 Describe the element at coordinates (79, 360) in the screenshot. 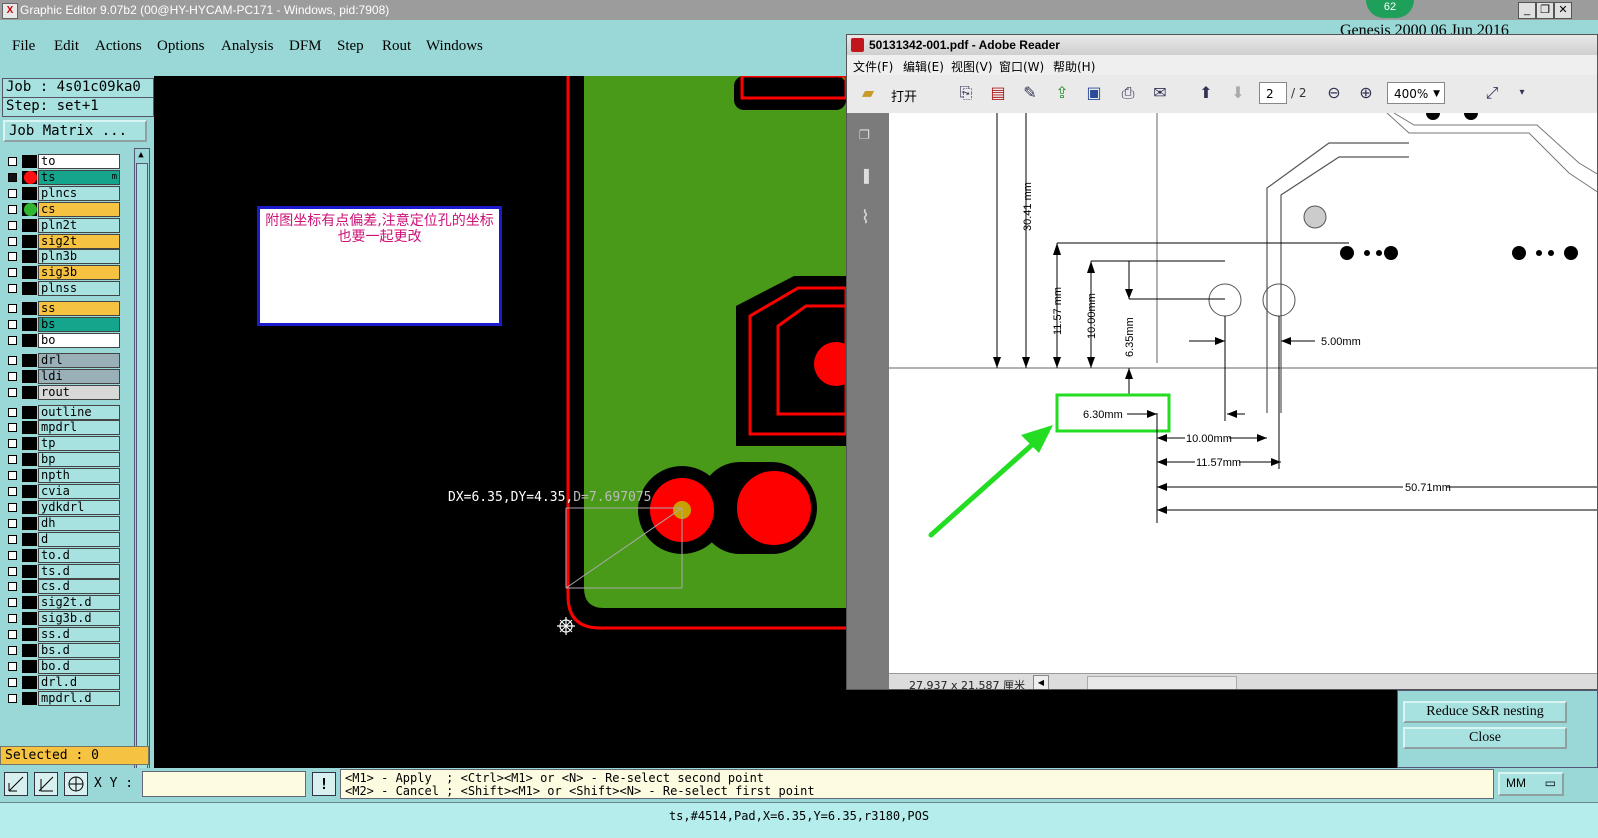

I see `layer-name: drl` at that location.